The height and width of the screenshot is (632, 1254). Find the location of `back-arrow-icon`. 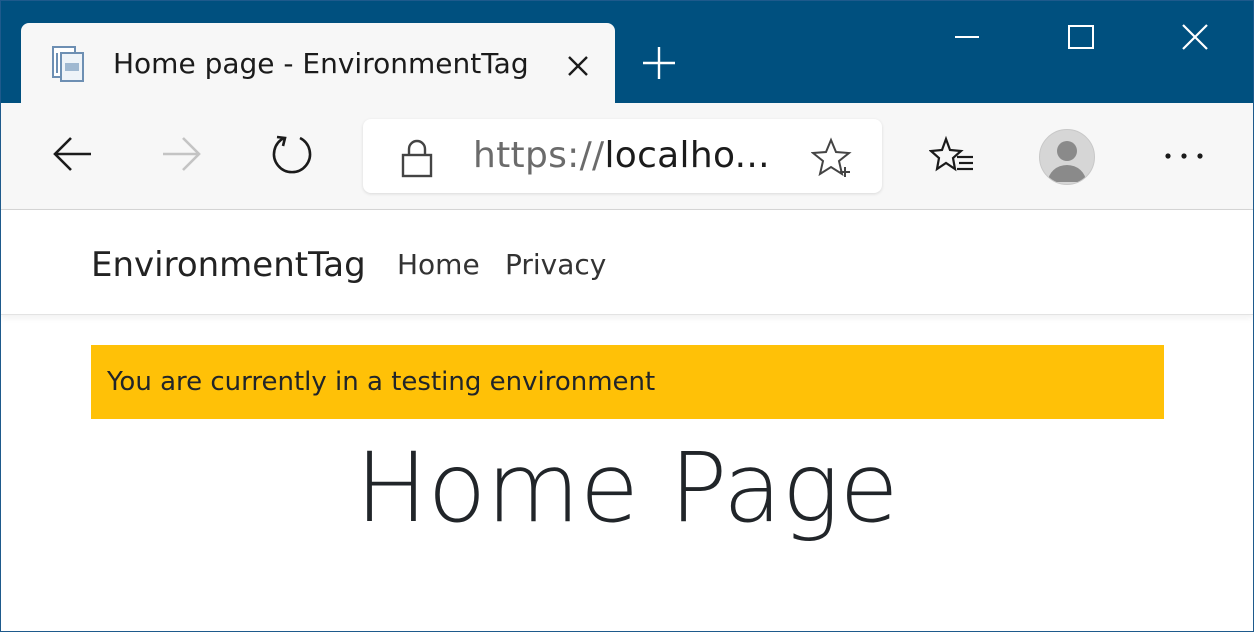

back-arrow-icon is located at coordinates (72, 154).